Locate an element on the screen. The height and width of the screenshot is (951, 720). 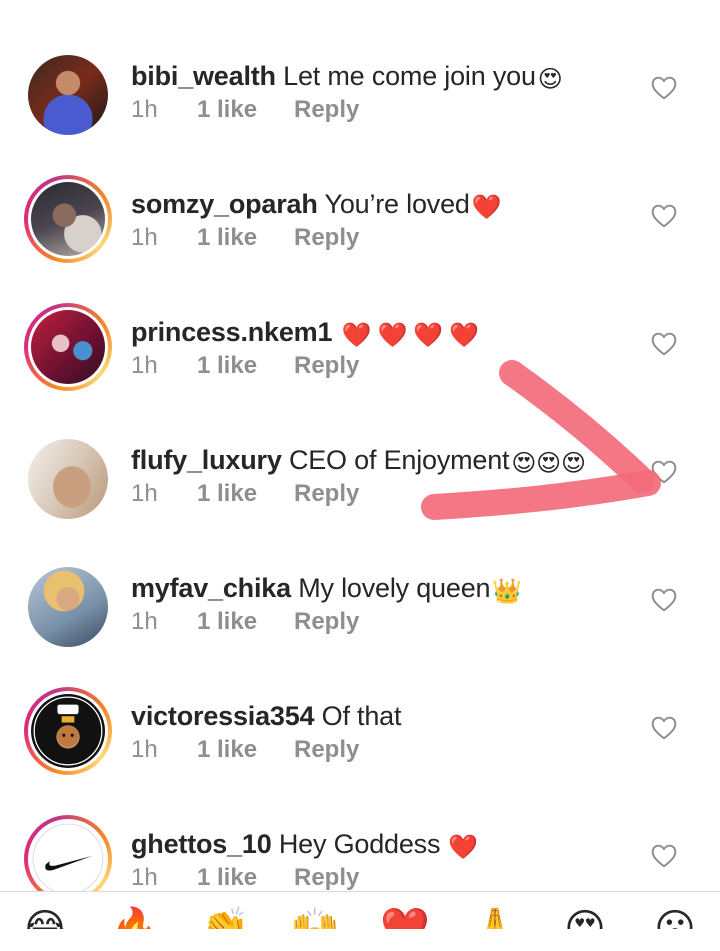
comment-username: flufy_luxury is located at coordinates (206, 460).